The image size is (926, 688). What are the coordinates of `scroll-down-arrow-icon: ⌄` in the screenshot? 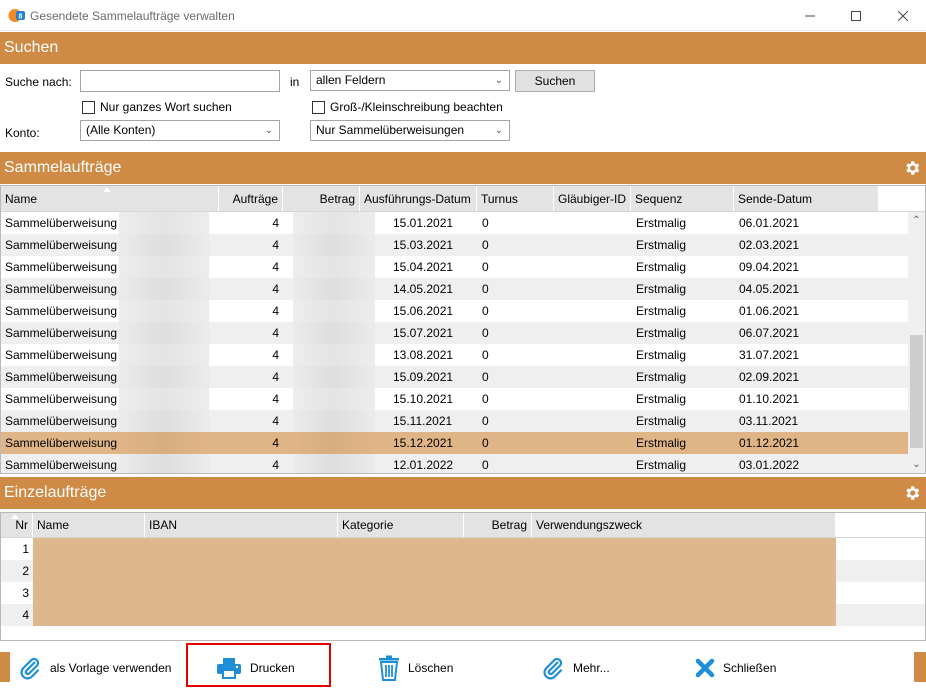 It's located at (916, 464).